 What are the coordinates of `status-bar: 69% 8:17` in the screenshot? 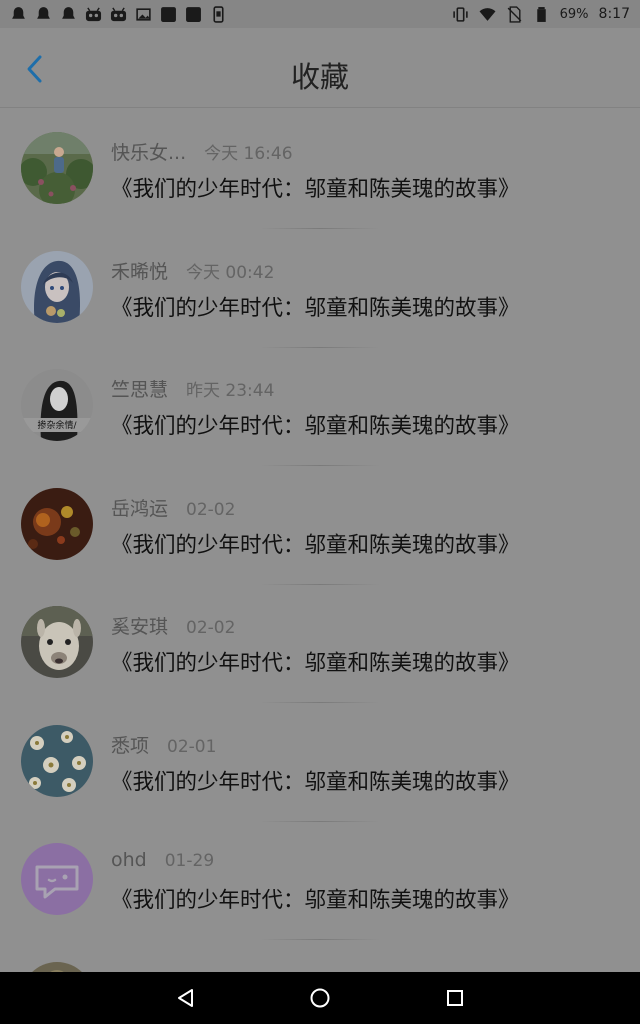 It's located at (320, 14).